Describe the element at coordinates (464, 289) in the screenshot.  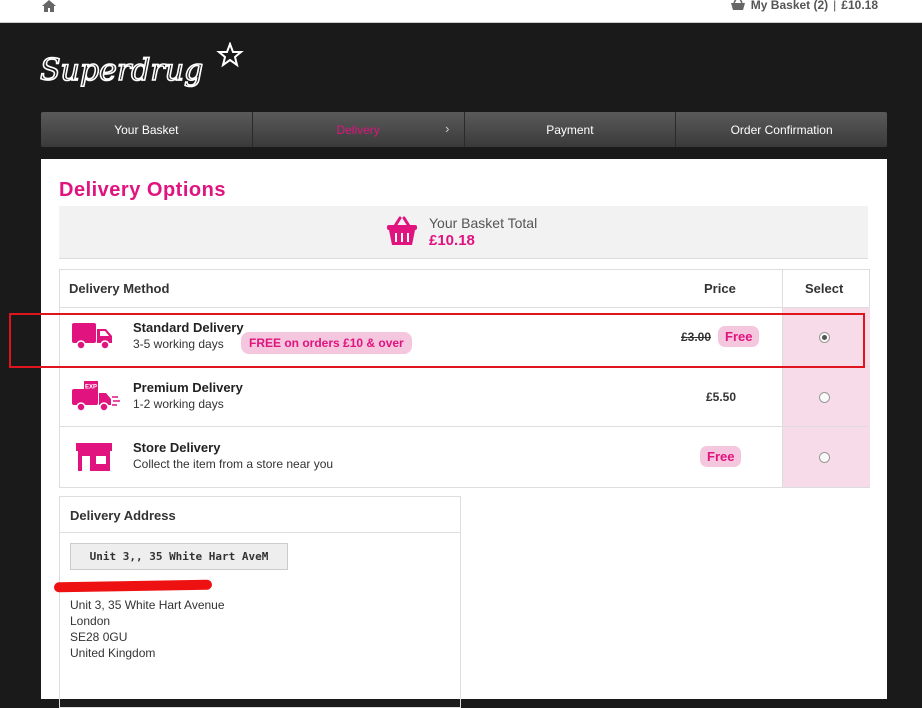
I see `table-header: Delivery Method Price Select` at that location.